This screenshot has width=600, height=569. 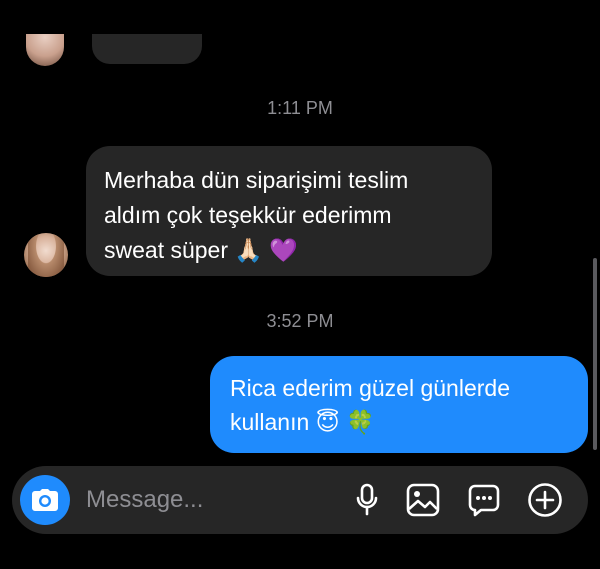 I want to click on message-line: Rica ederim güzel günlerde, so click(x=370, y=388).